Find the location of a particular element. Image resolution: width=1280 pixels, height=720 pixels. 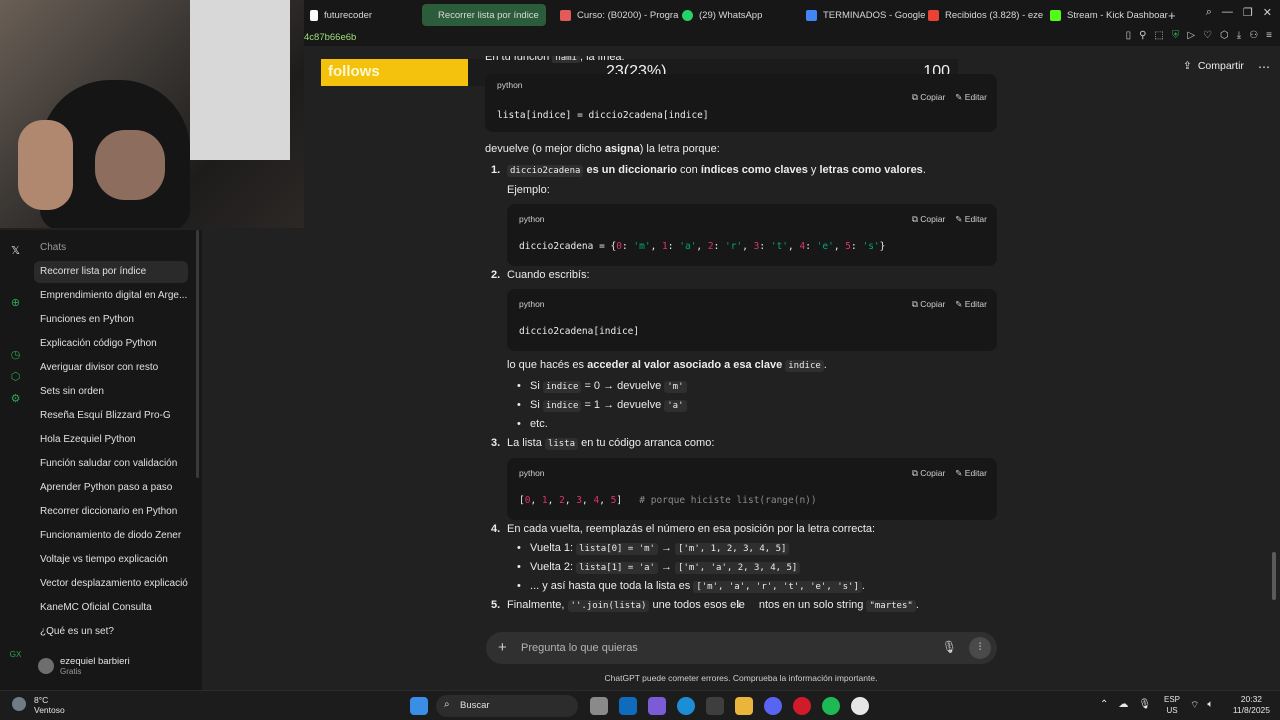

volume-icon: 🔈︎ is located at coordinates (1210, 705).